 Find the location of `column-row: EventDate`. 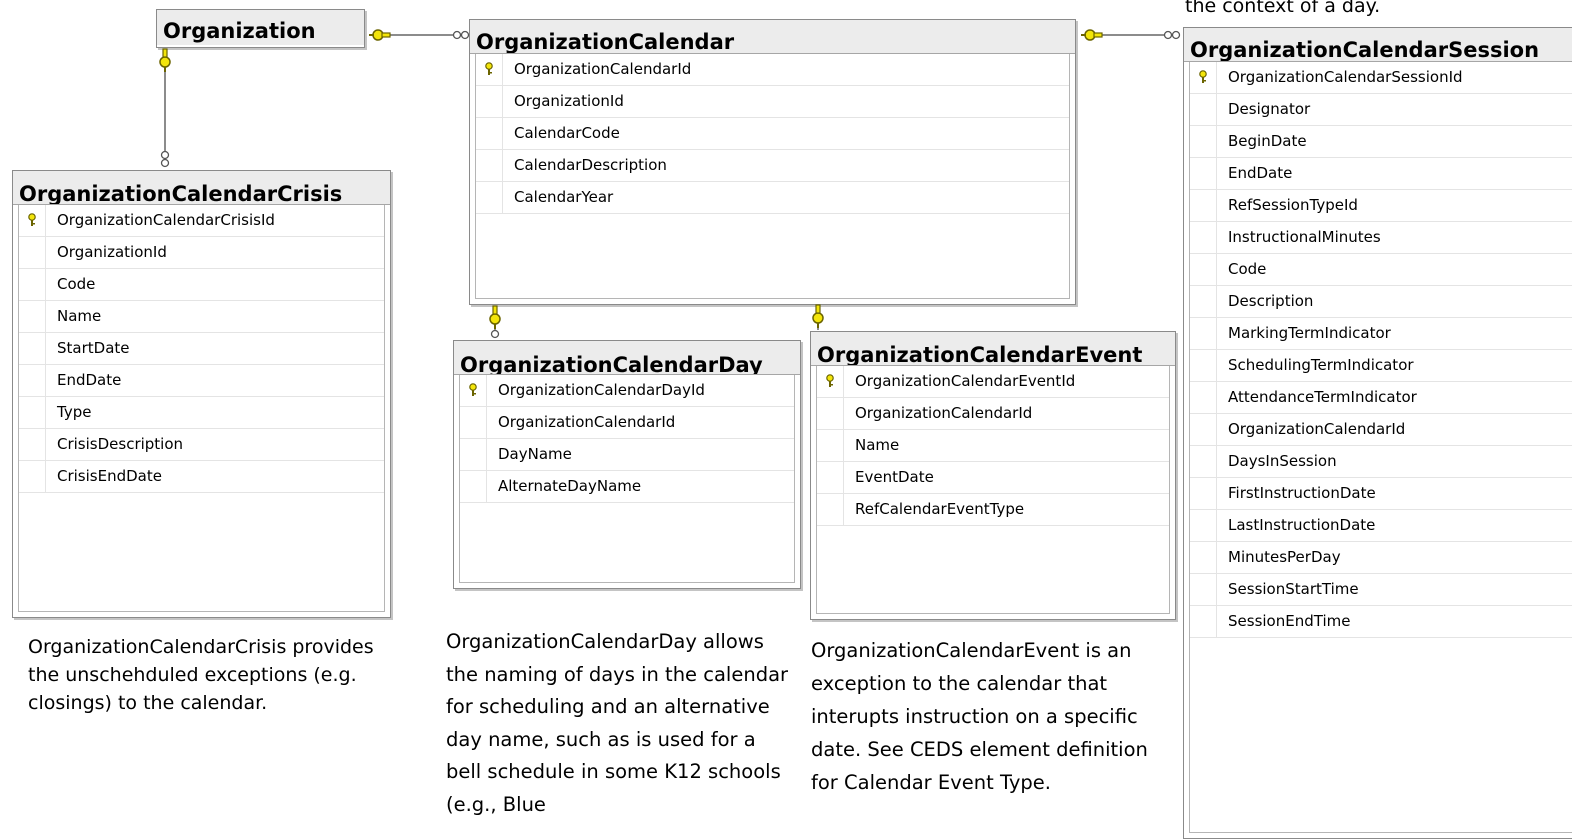

column-row: EventDate is located at coordinates (993, 478).